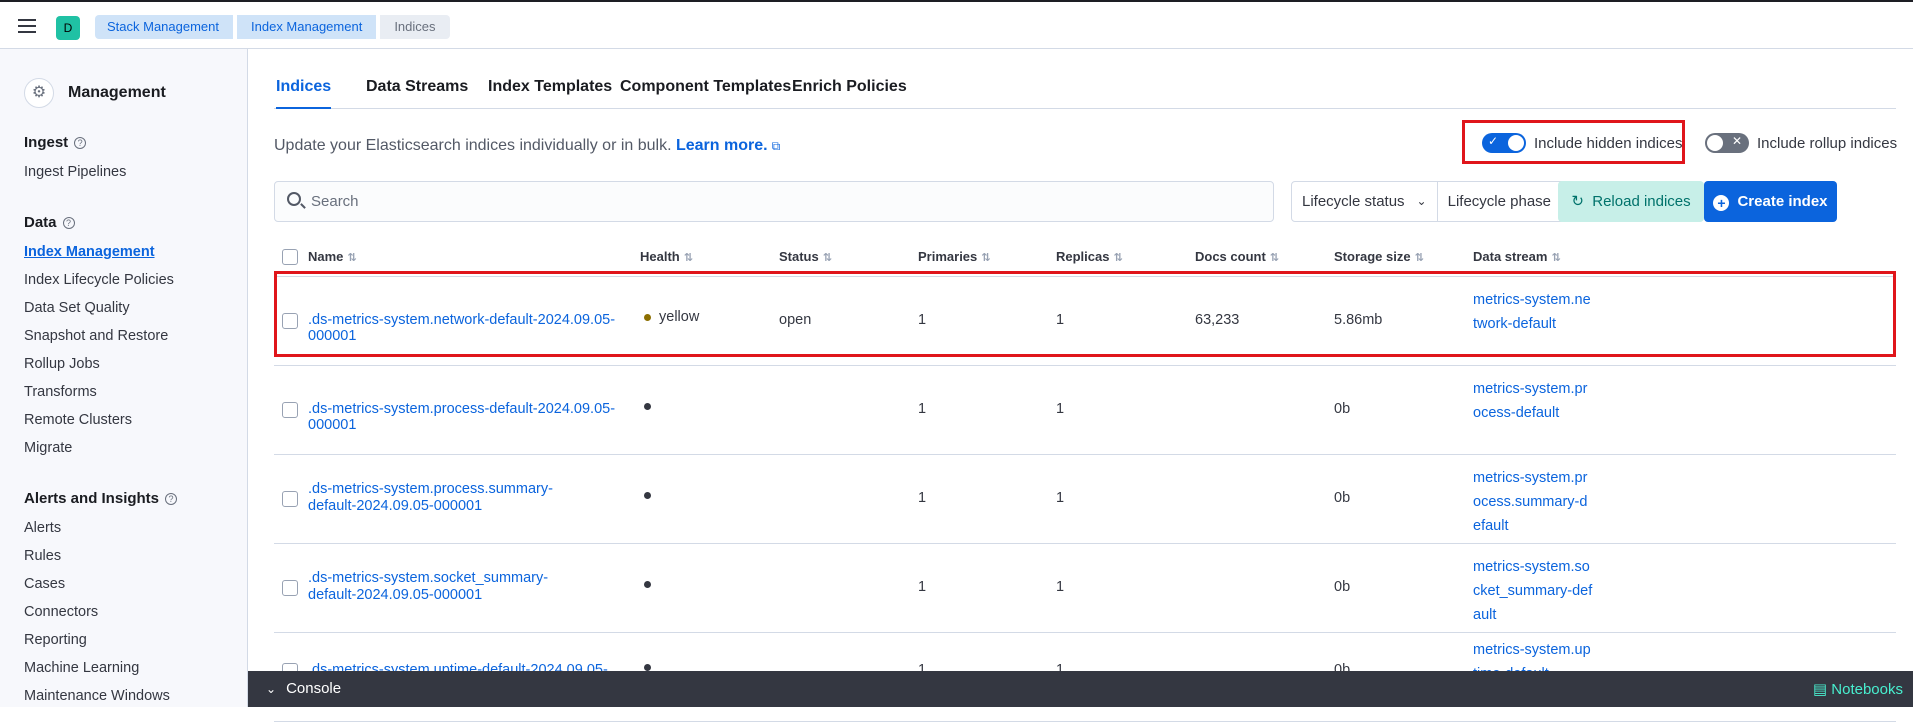 Image resolution: width=1913 pixels, height=722 pixels. Describe the element at coordinates (307, 27) in the screenshot. I see `breadcrumb-index-management: Index Management` at that location.